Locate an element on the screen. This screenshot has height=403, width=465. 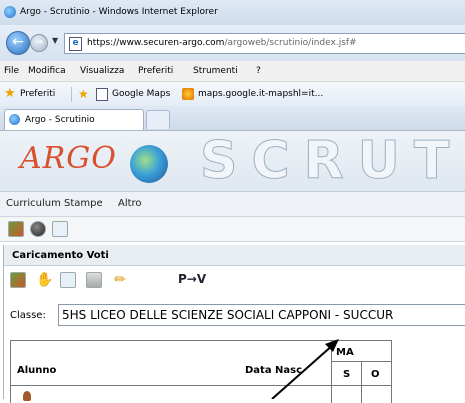
panel-title: Caricamento Voti is located at coordinates (60, 255).